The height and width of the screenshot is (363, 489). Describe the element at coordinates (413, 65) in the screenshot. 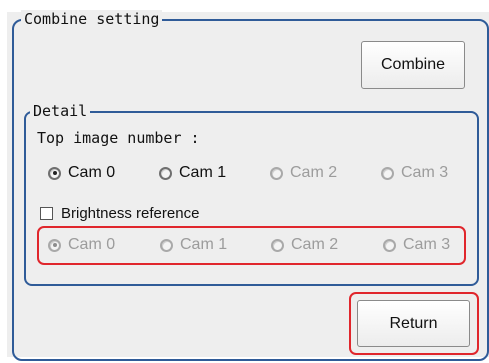

I see `combine-button: Combine` at that location.